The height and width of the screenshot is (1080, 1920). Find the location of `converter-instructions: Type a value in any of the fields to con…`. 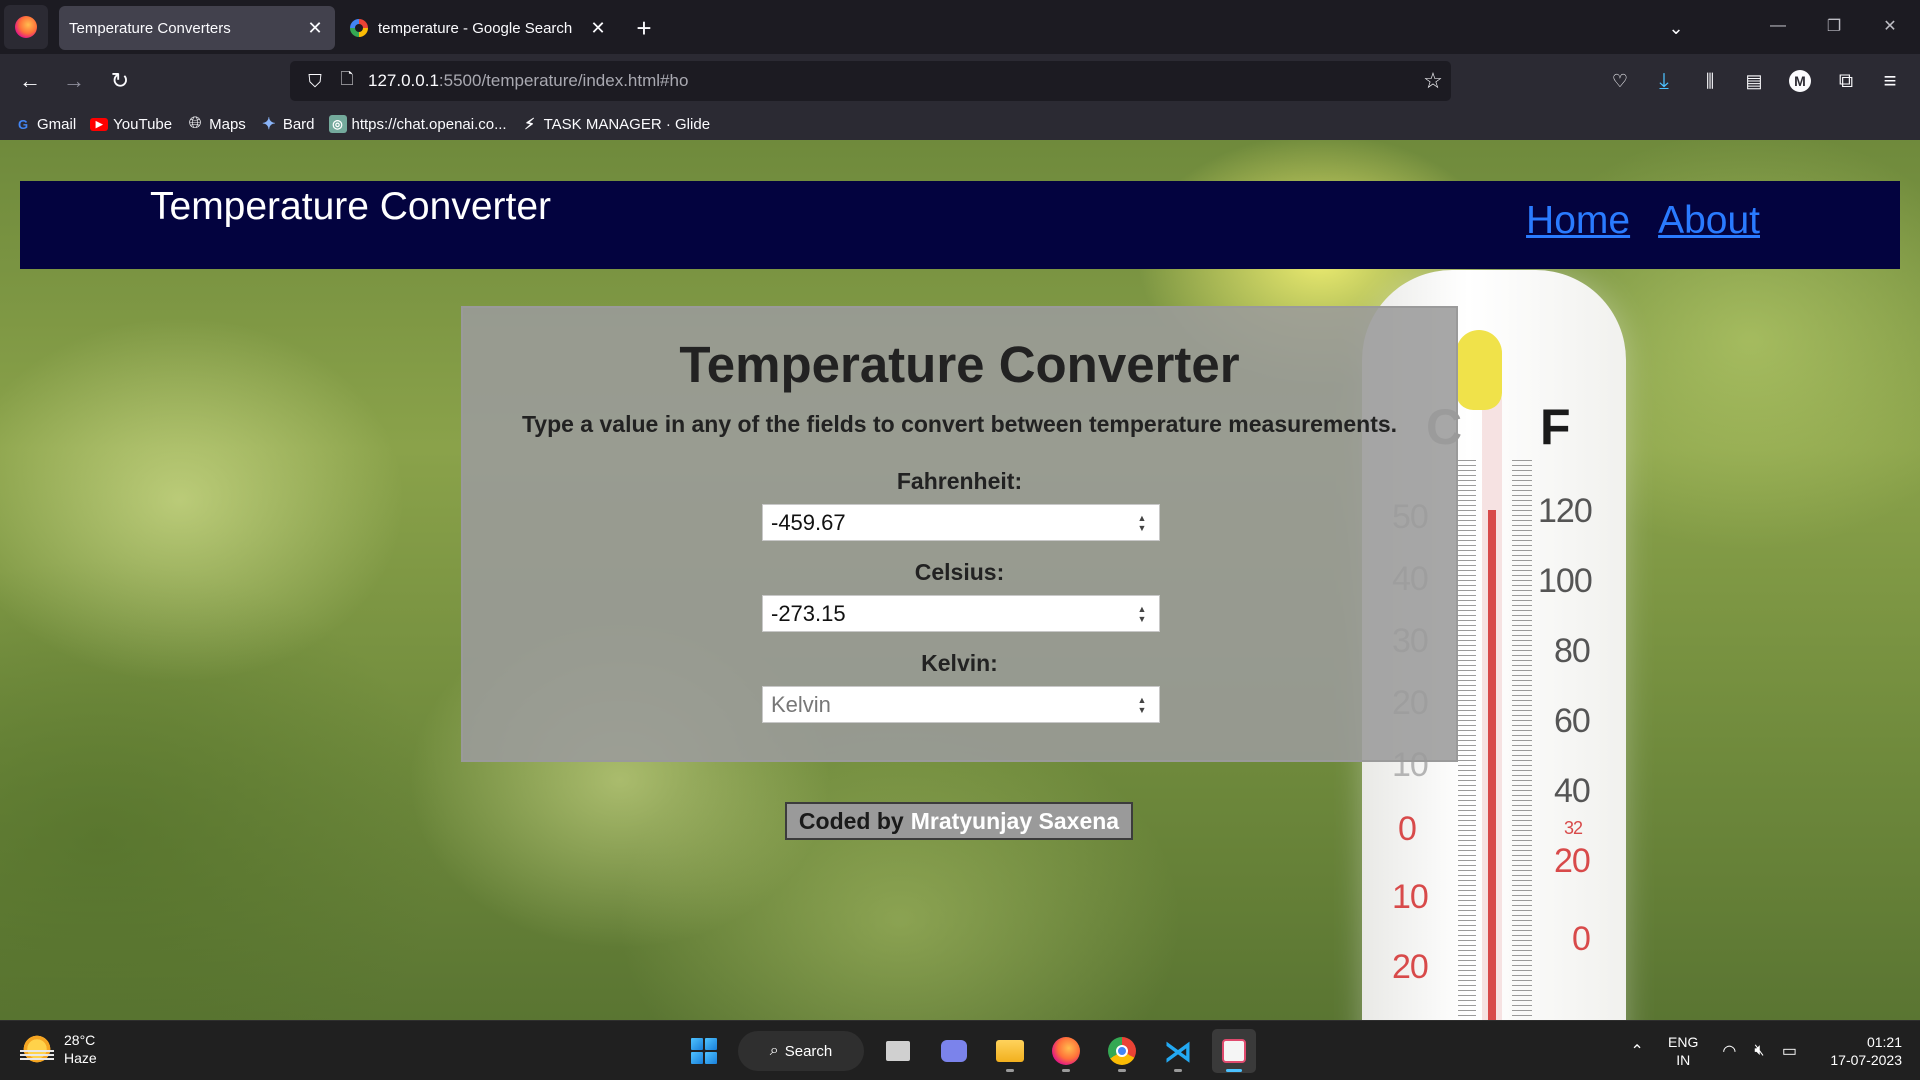

converter-instructions: Type a value in any of the fields to con… is located at coordinates (959, 424).